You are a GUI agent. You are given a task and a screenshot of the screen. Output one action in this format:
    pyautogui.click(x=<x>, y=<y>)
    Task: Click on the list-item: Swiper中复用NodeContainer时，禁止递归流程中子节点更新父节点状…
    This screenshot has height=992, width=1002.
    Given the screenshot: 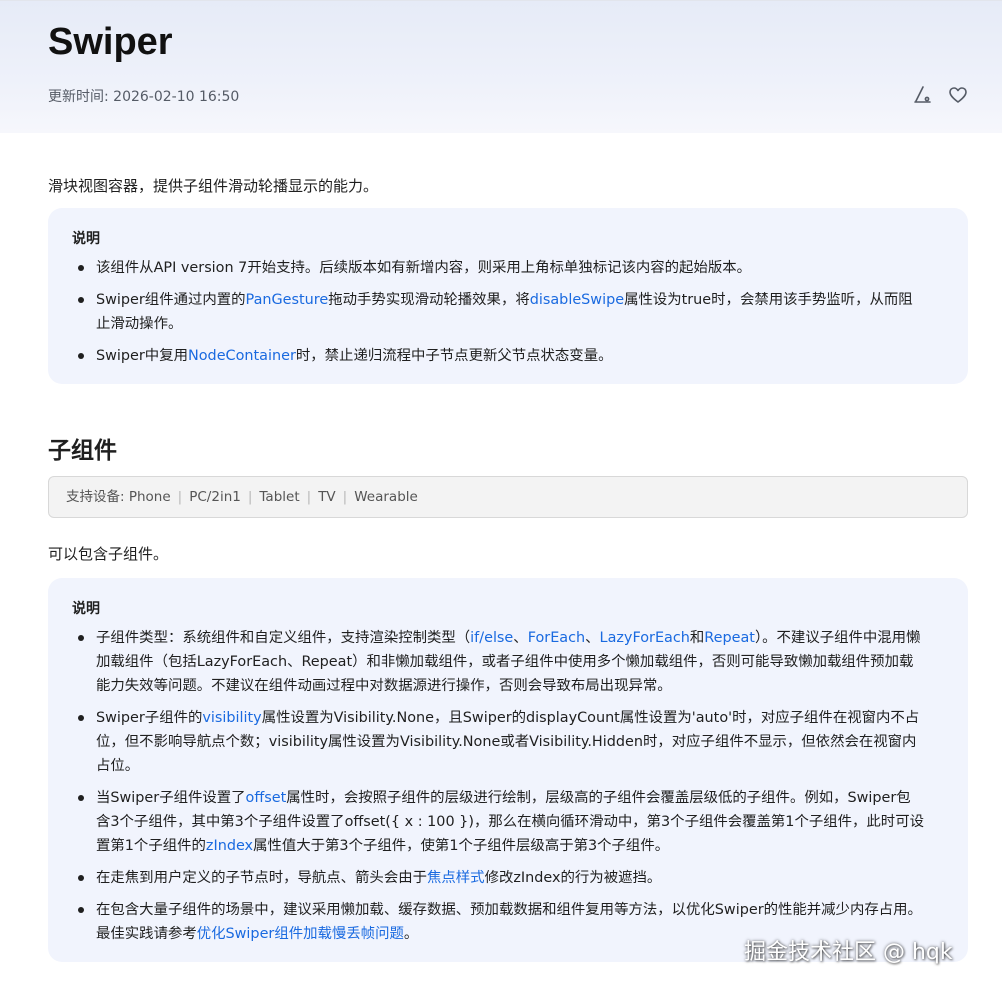 What is the action you would take?
    pyautogui.click(x=499, y=356)
    